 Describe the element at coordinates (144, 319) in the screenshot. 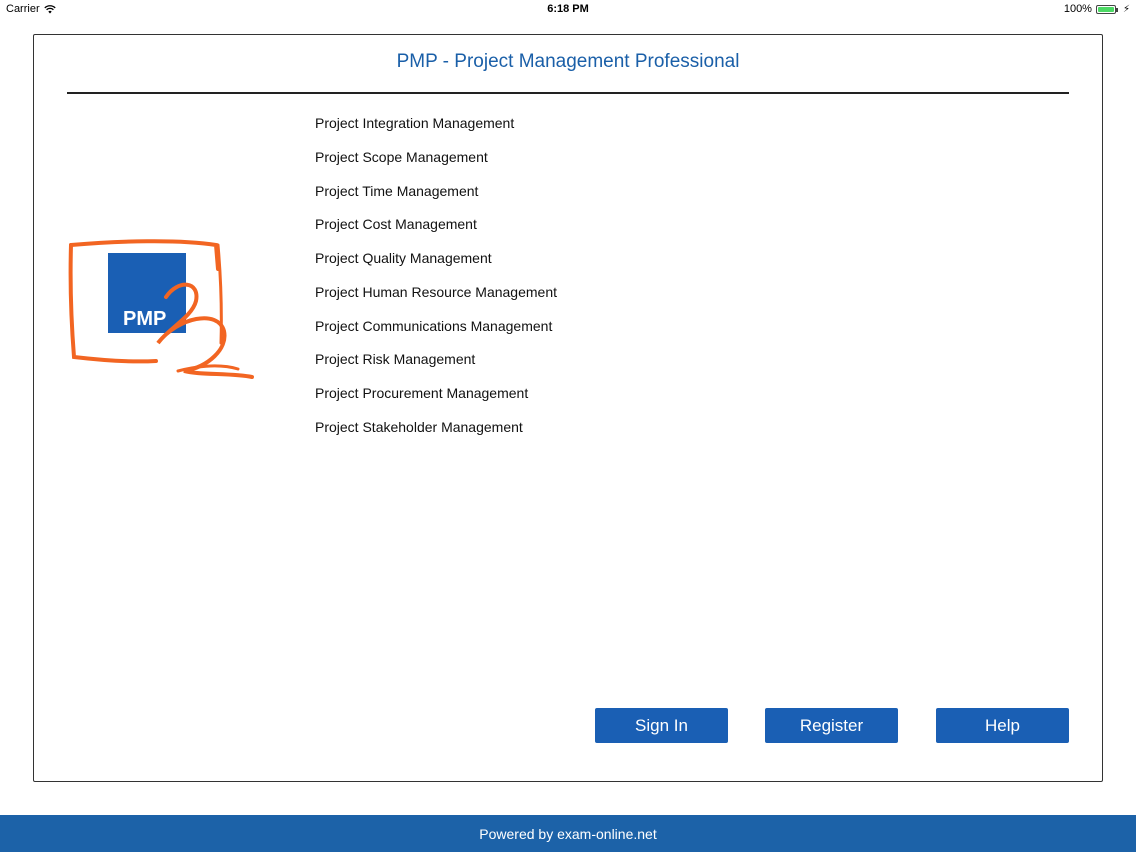

I see `logo-text: PMP` at that location.